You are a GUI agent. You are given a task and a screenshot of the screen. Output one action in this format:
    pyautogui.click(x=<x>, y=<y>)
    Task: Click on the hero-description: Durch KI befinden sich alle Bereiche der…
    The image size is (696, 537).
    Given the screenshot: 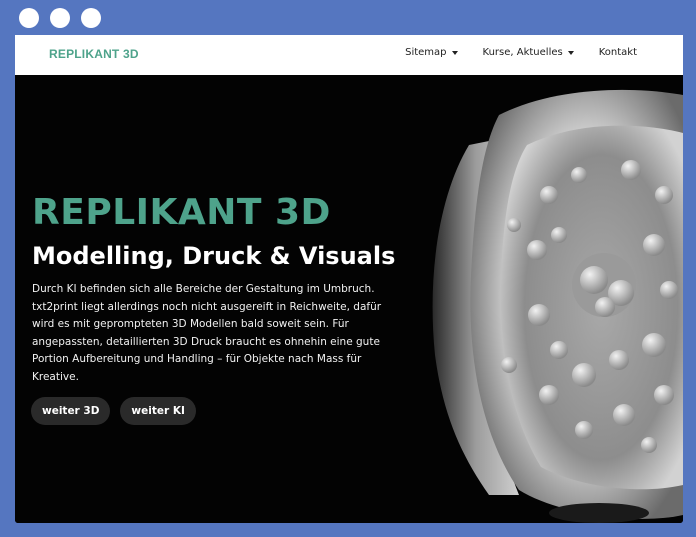 What is the action you would take?
    pyautogui.click(x=207, y=333)
    